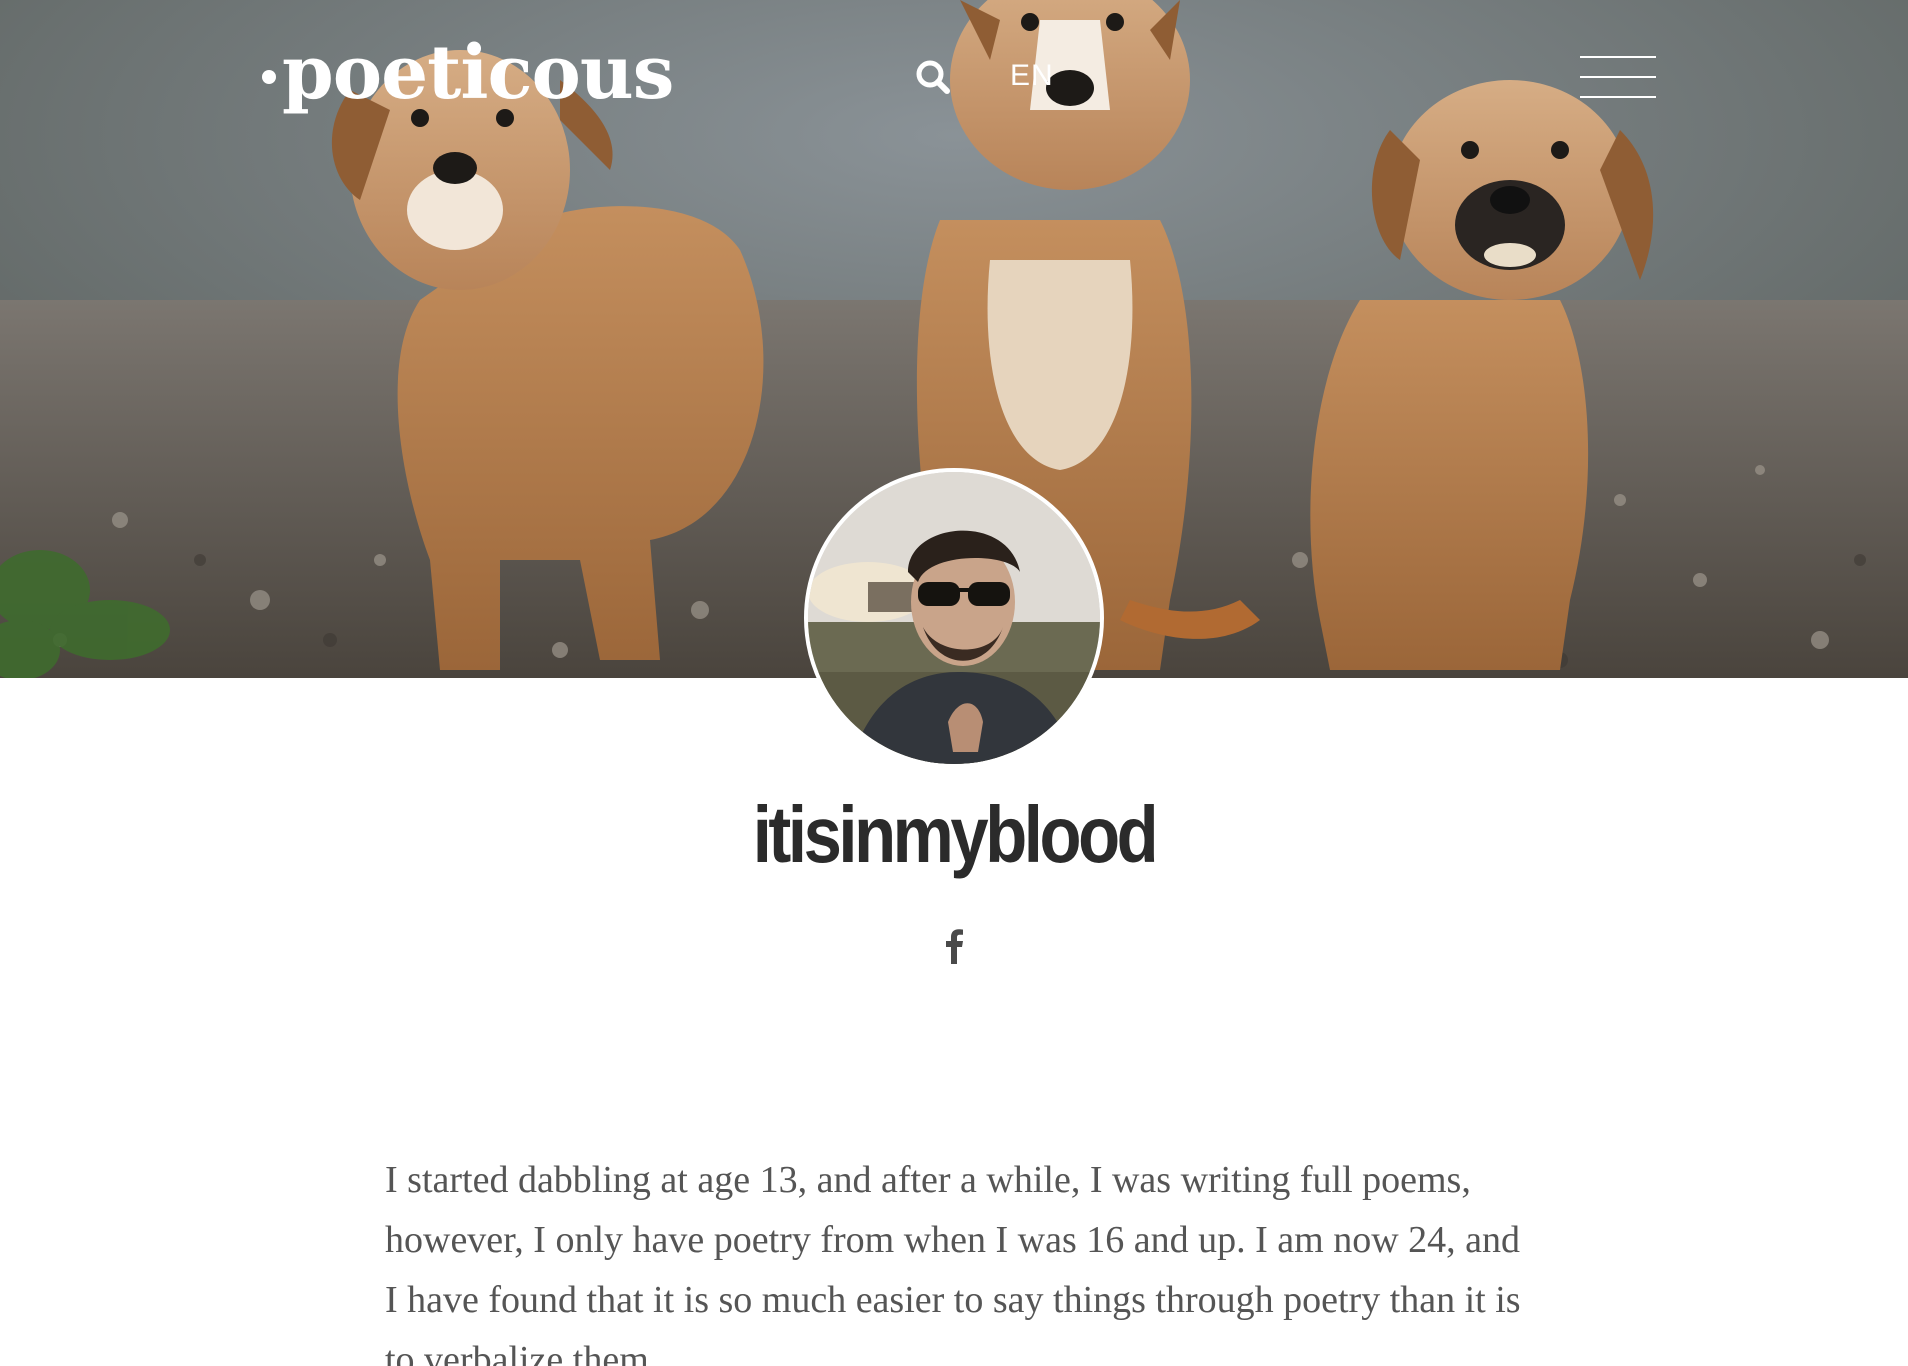  What do you see at coordinates (955, 834) in the screenshot?
I see `profile-username: itisinmyblood` at bounding box center [955, 834].